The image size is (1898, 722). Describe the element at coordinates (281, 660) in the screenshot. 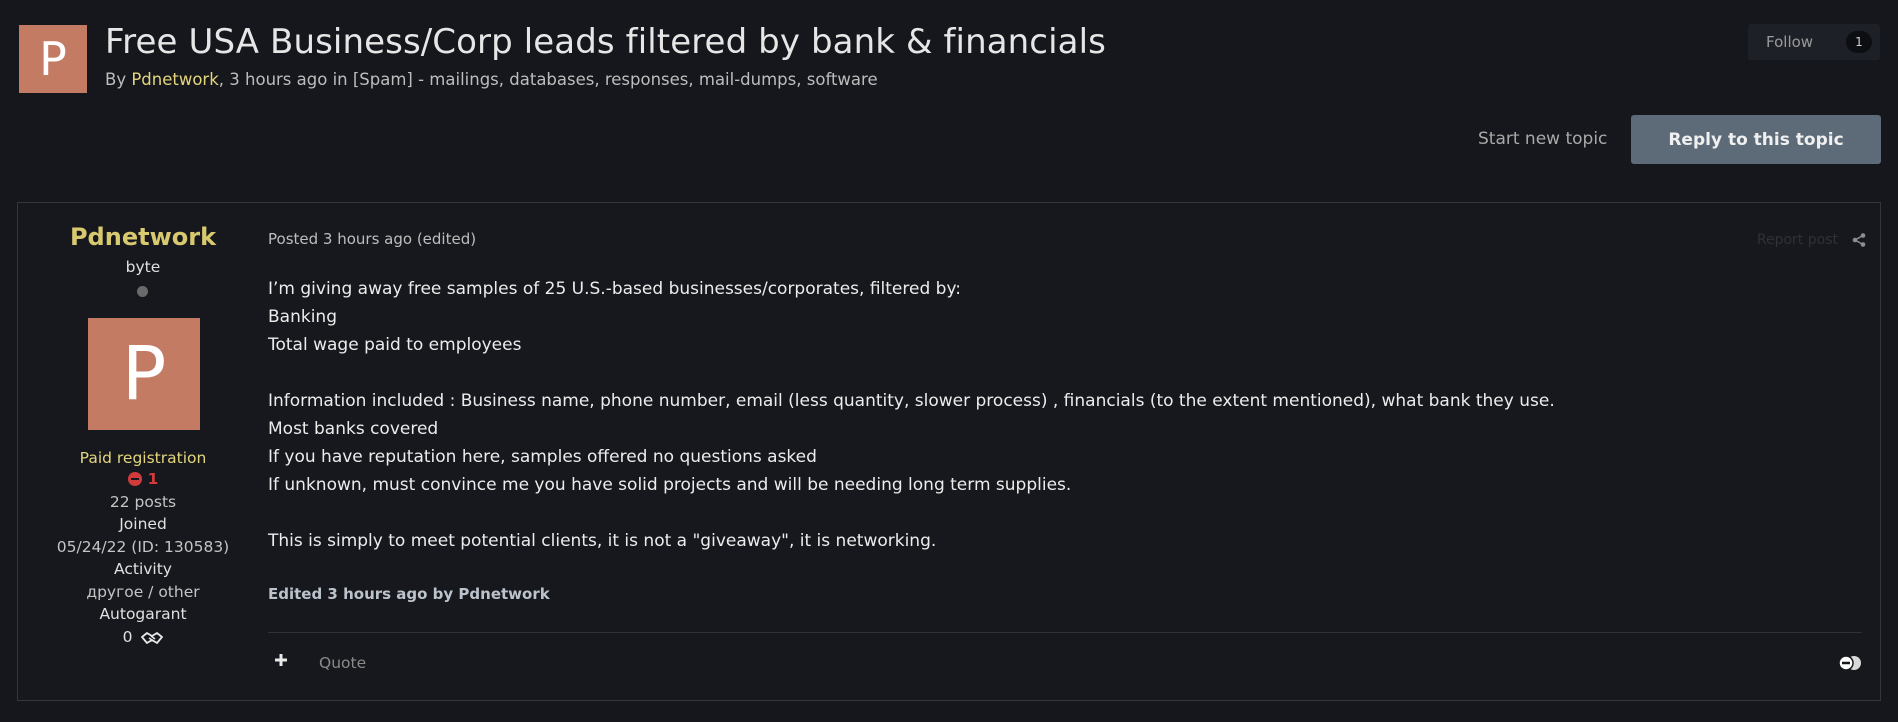

I see `plus-icon` at that location.